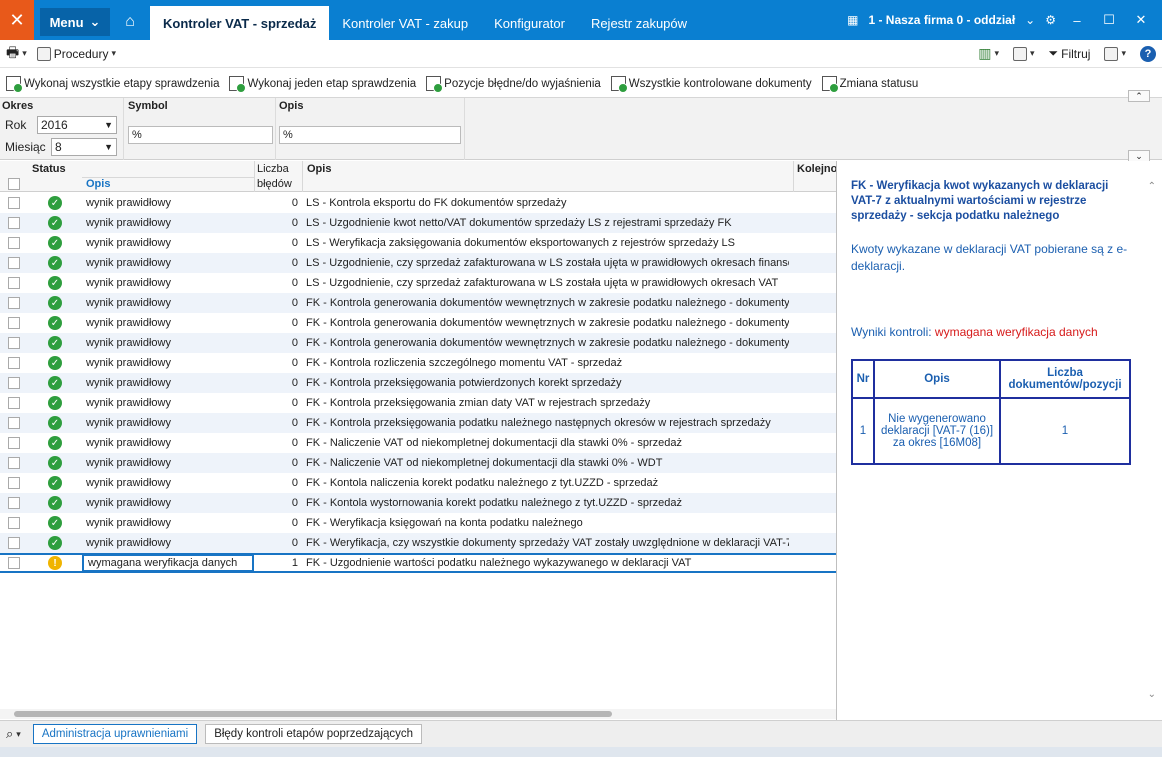 The width and height of the screenshot is (1162, 757). Describe the element at coordinates (1141, 20) in the screenshot. I see `close-icon: ✕` at that location.